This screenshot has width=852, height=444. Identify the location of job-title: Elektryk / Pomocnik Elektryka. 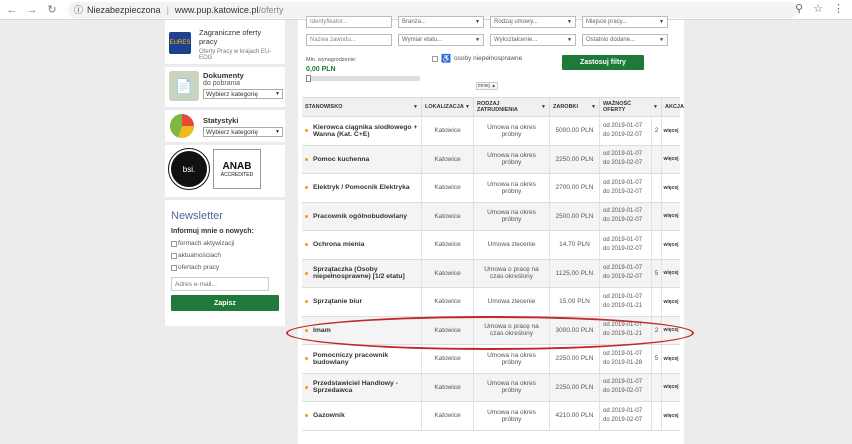
(362, 188).